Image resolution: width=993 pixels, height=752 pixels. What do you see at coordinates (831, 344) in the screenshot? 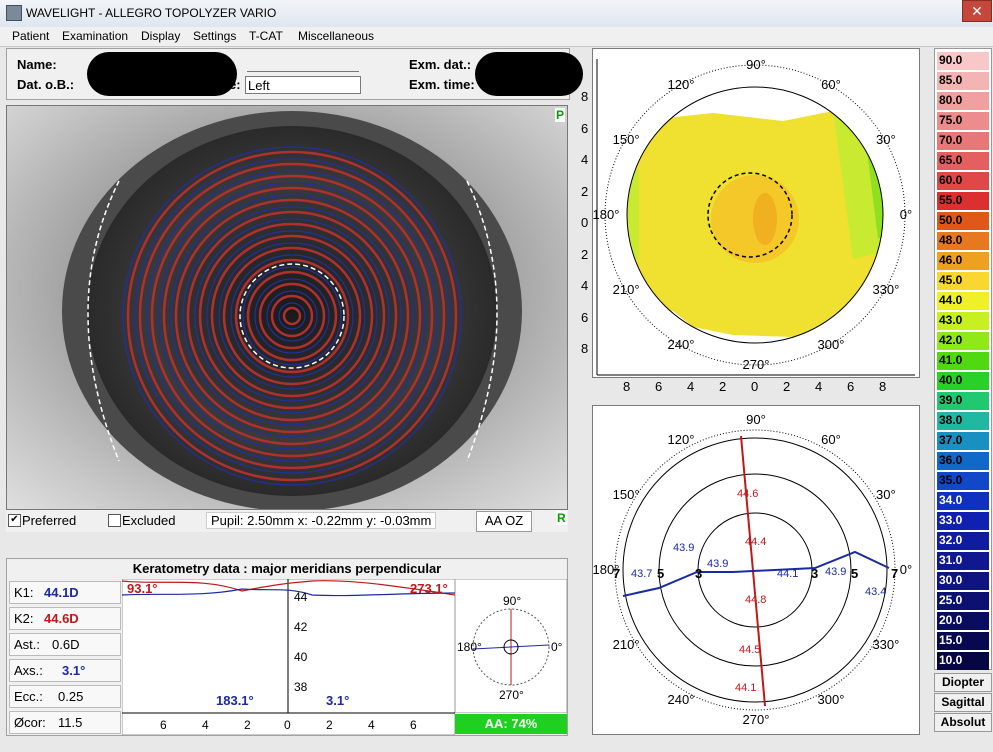
I see `topo-angle-label: 300°` at bounding box center [831, 344].